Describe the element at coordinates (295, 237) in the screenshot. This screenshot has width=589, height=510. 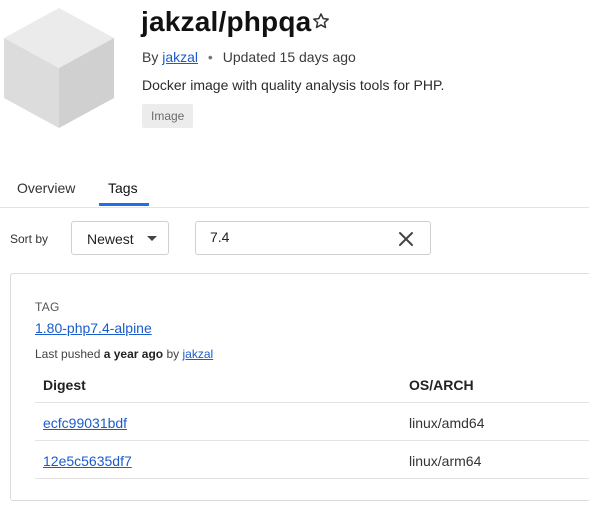
I see `filter-input` at that location.